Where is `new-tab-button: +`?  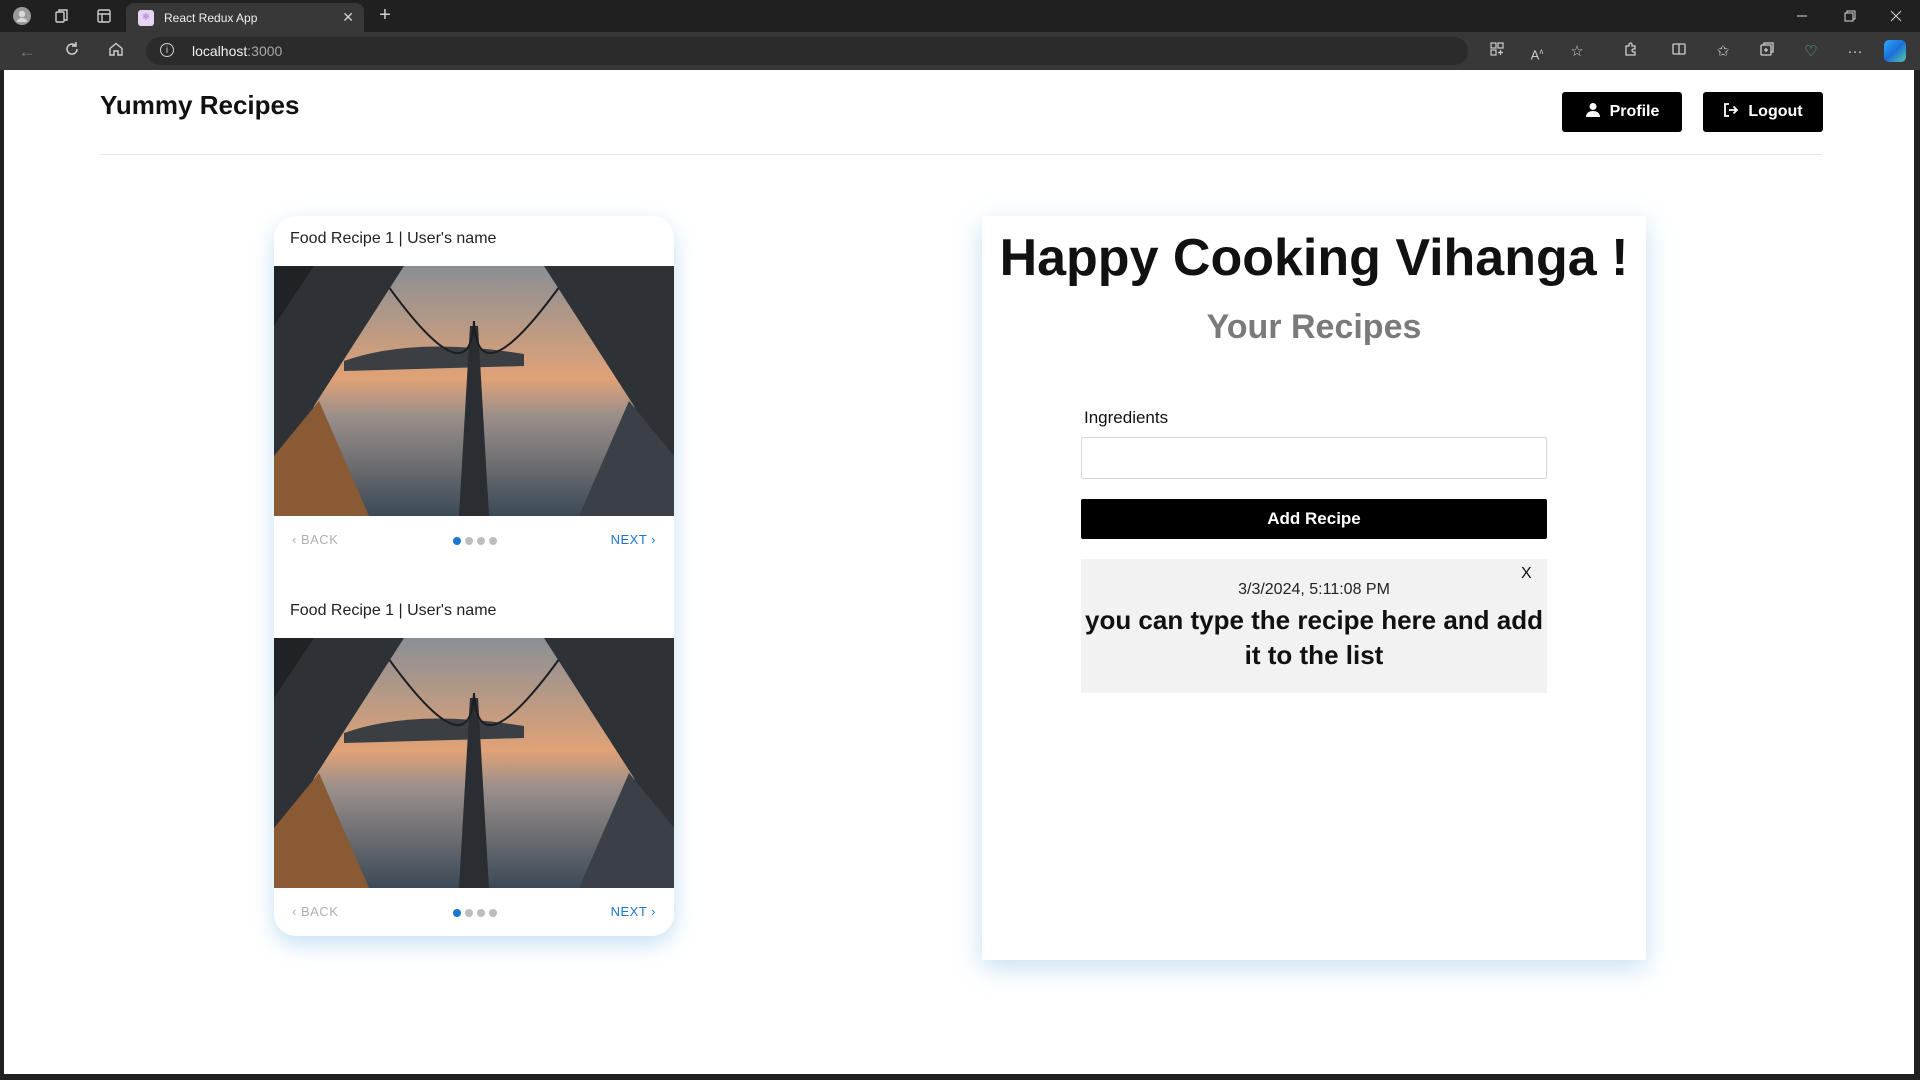
new-tab-button: + is located at coordinates (385, 16).